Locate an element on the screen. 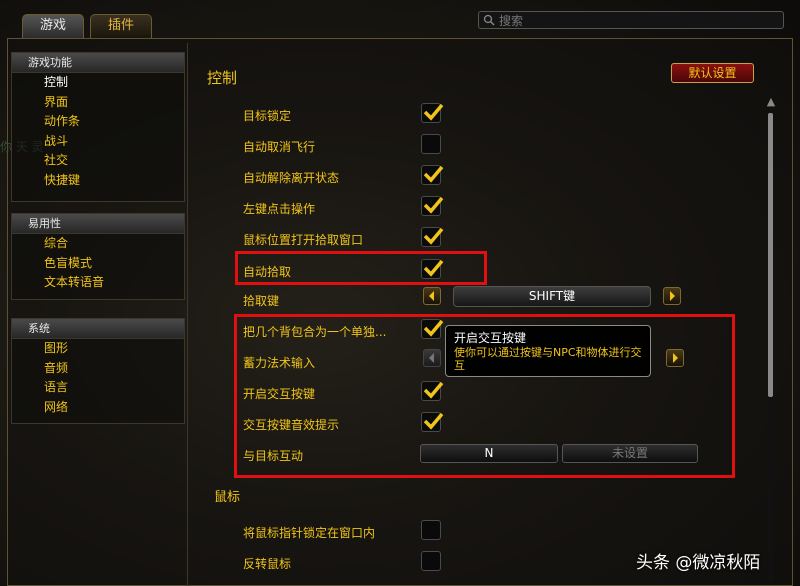 This screenshot has height=586, width=800. lock-cursor-checkbox is located at coordinates (431, 530).